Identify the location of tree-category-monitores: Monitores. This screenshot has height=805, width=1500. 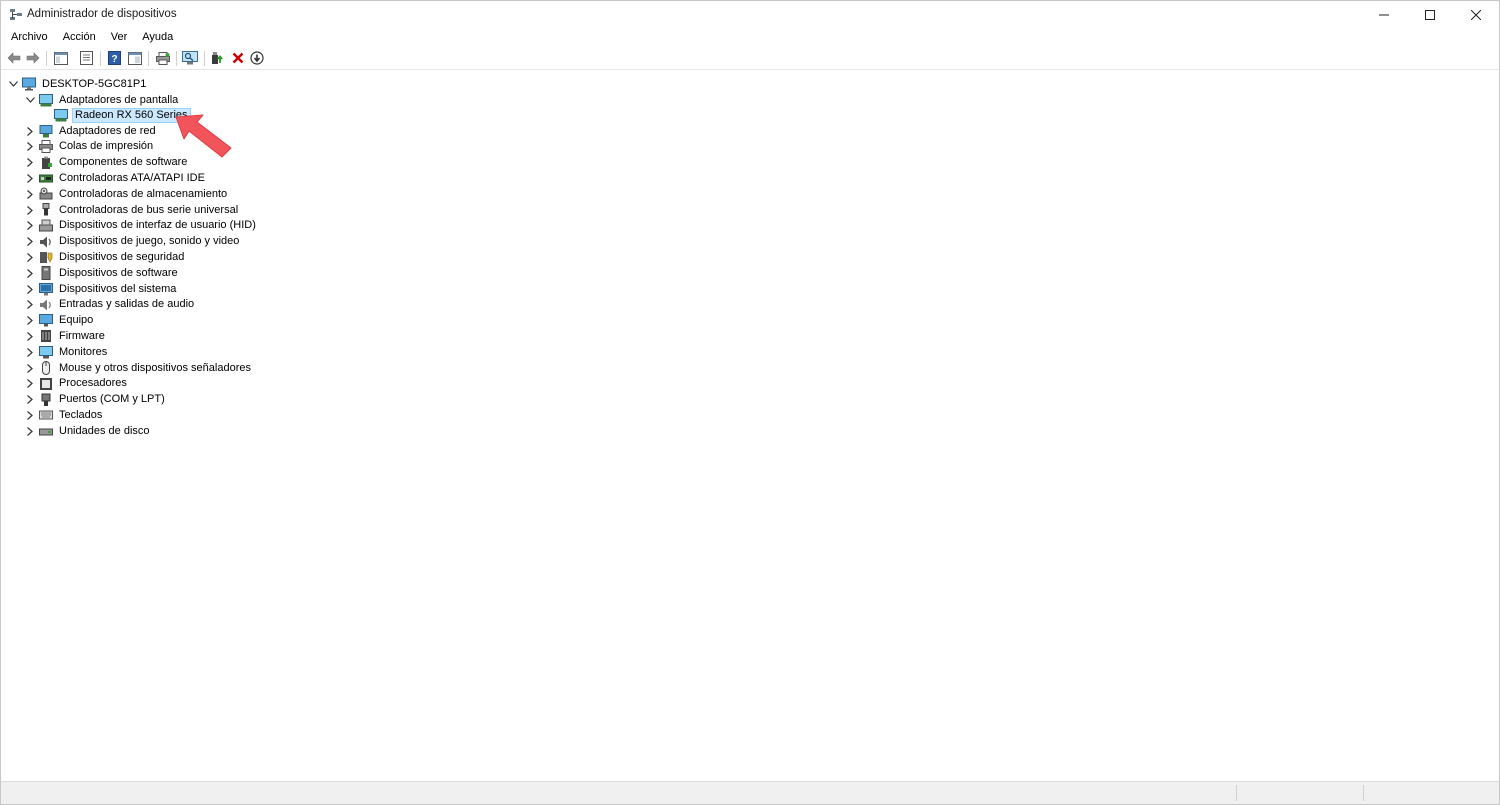
(67, 352).